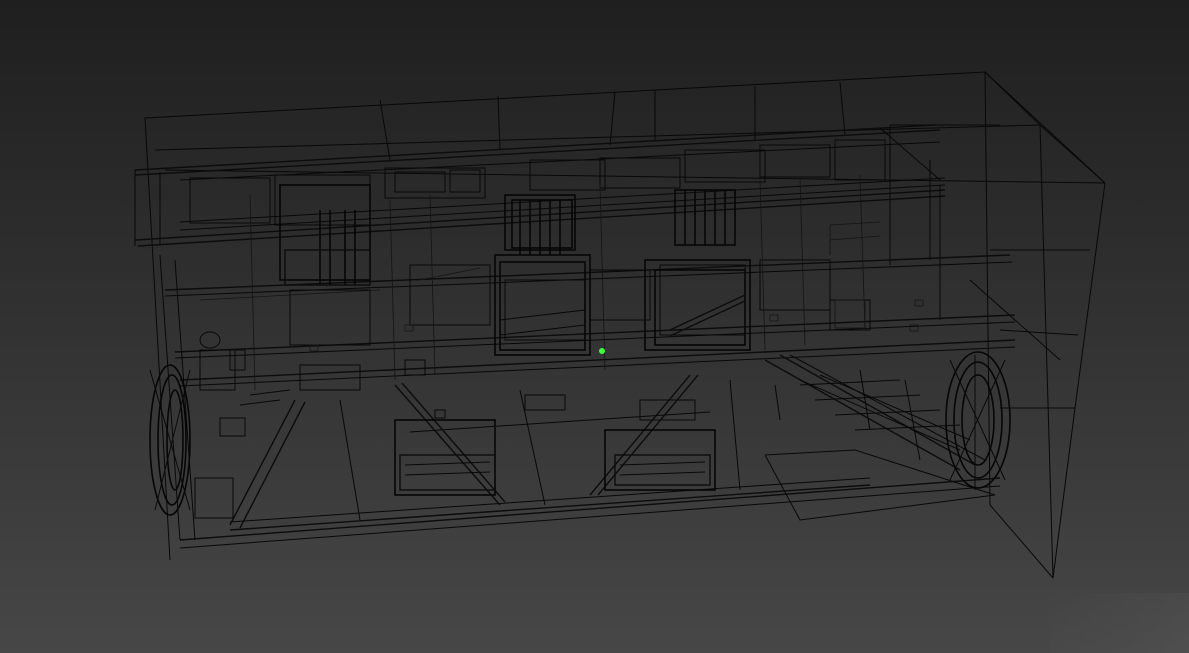 This screenshot has height=653, width=1189. I want to click on pivot-point-icon, so click(602, 351).